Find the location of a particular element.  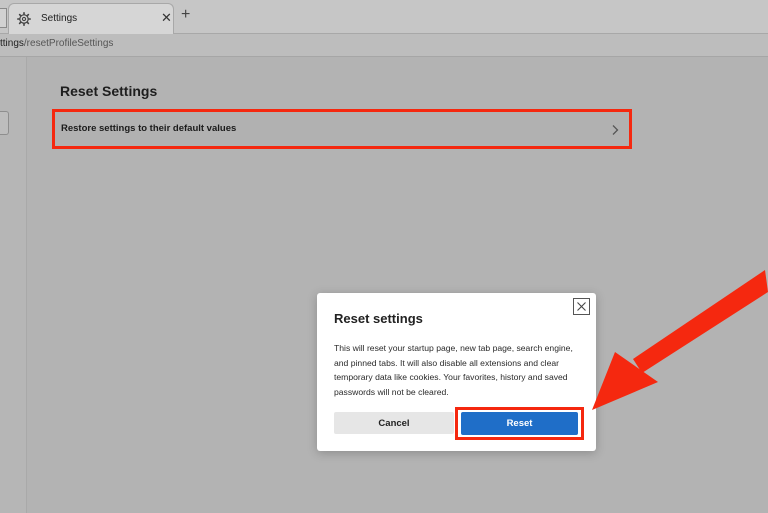

annotation-arrow is located at coordinates (680, 340).